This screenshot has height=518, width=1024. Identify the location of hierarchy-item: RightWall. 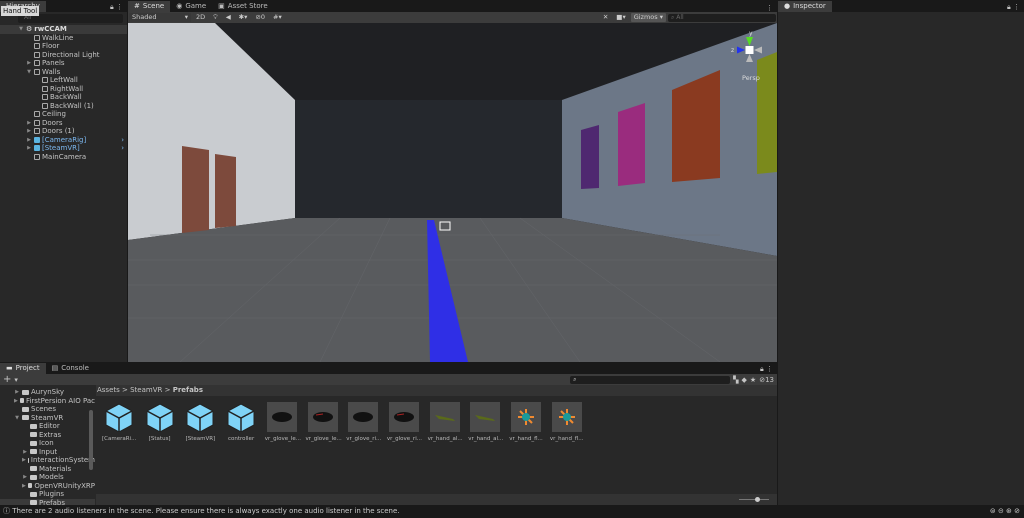
(63, 89).